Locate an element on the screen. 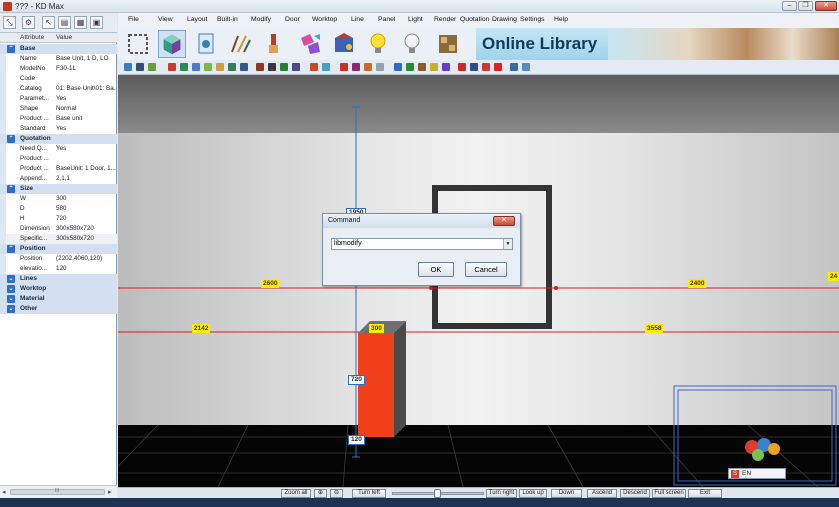 This screenshot has width=839, height=507. light-bulb-off-icon is located at coordinates (412, 44).